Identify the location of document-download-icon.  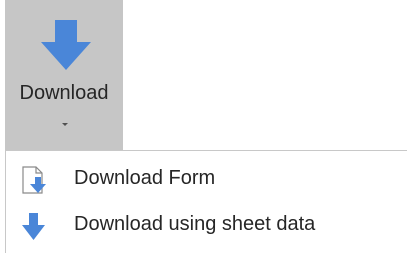
(34, 180).